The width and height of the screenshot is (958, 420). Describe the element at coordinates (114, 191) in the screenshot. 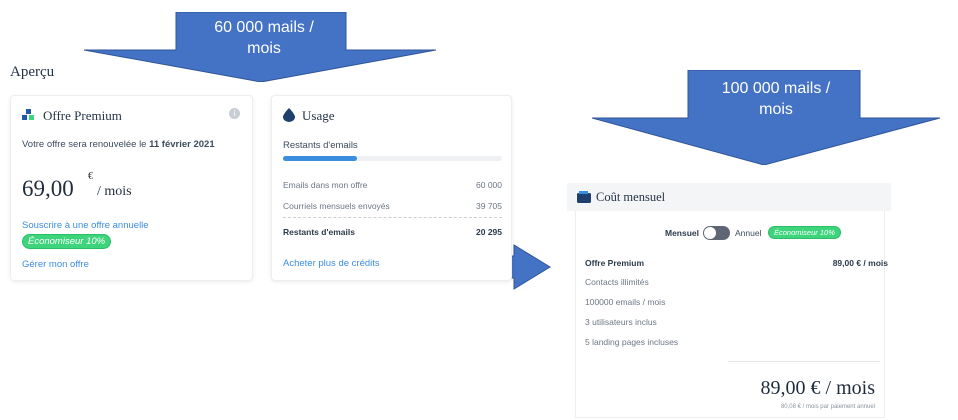

I see `price-period: / mois` at that location.